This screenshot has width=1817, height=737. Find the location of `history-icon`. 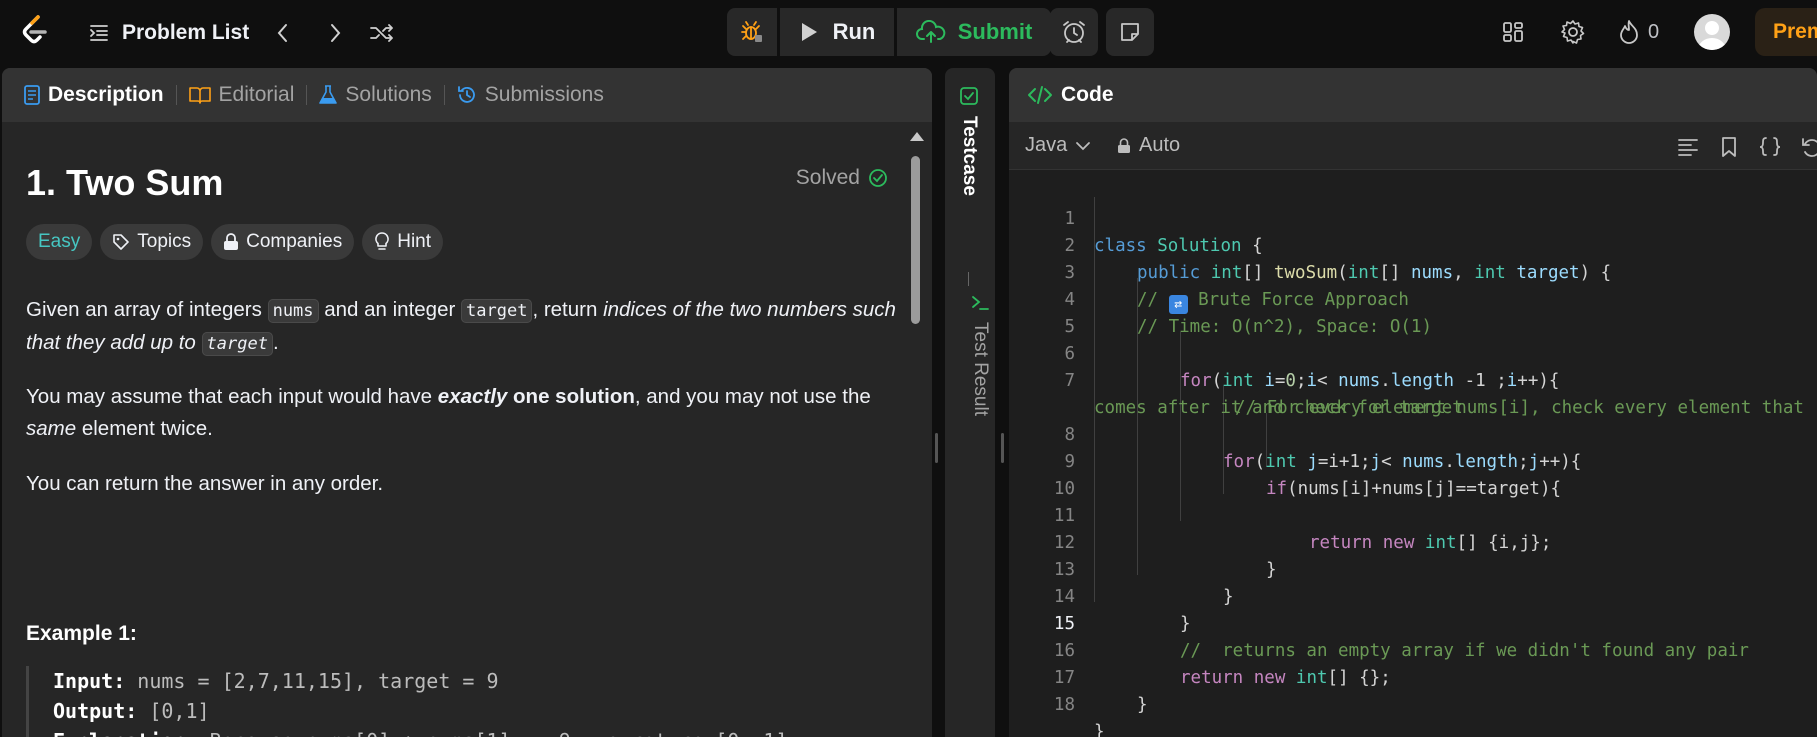

history-icon is located at coordinates (467, 95).